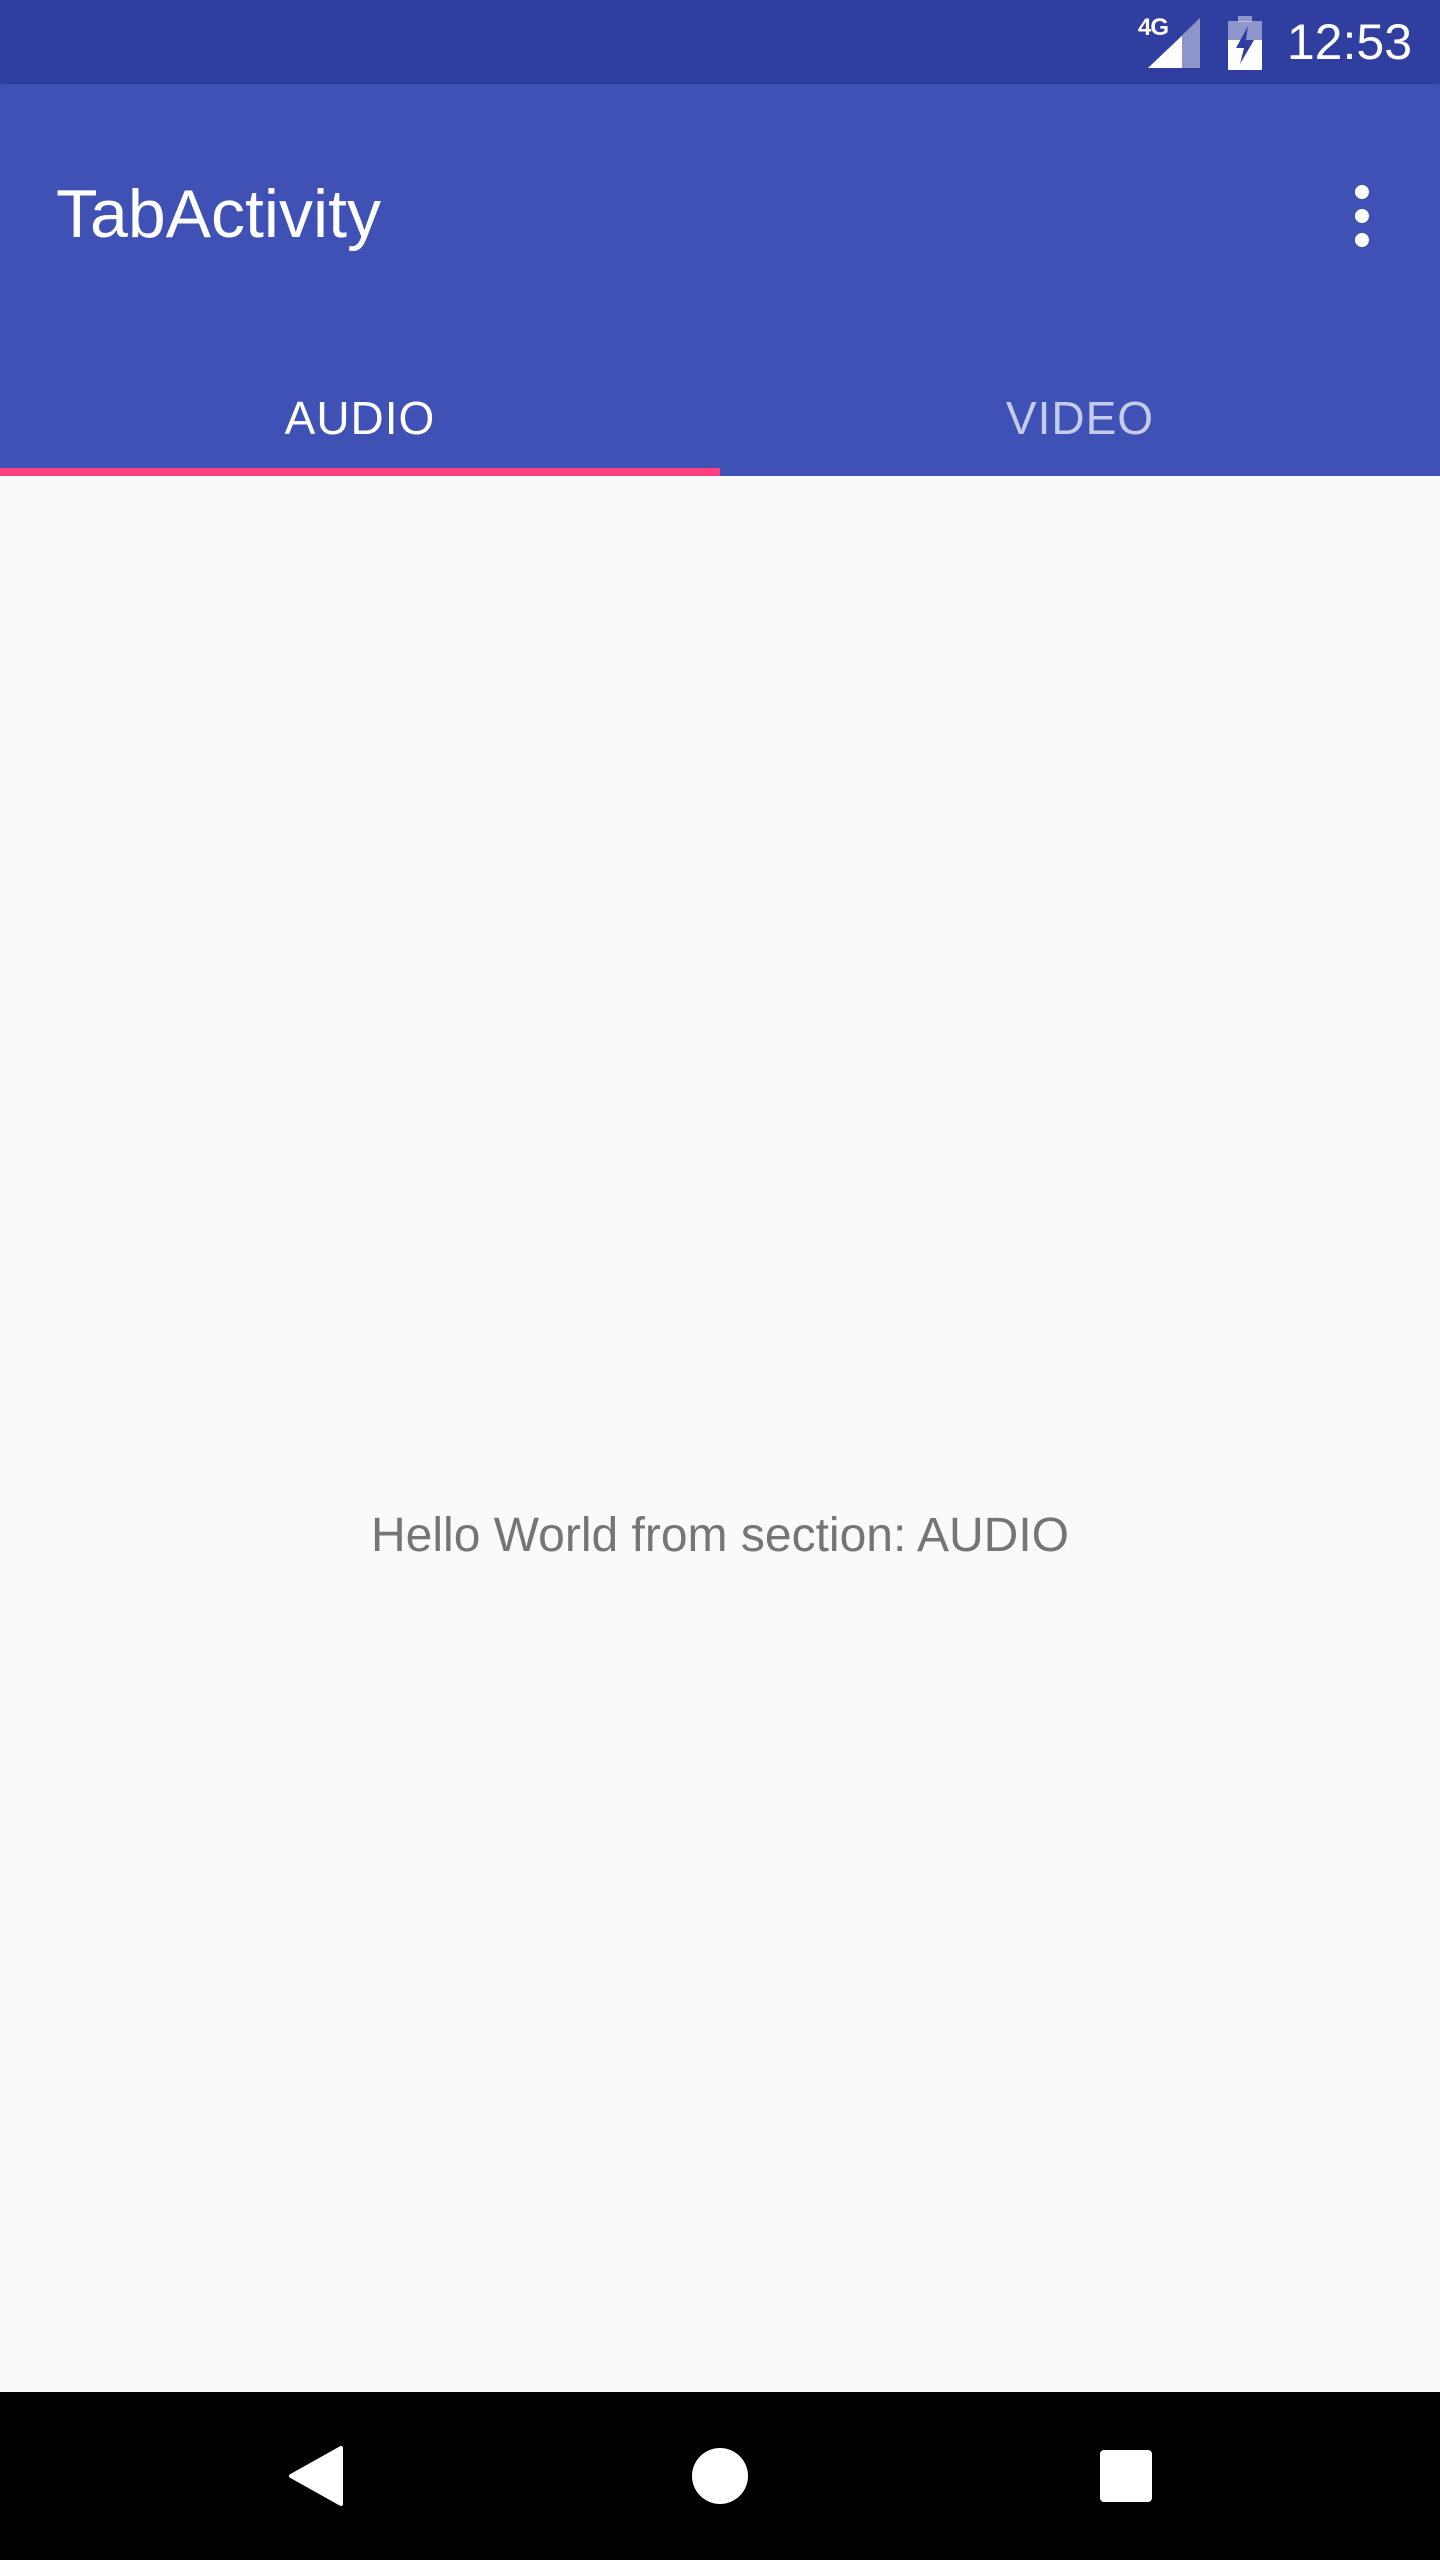 The height and width of the screenshot is (2560, 1440). Describe the element at coordinates (1245, 43) in the screenshot. I see `battery-charging-icon` at that location.